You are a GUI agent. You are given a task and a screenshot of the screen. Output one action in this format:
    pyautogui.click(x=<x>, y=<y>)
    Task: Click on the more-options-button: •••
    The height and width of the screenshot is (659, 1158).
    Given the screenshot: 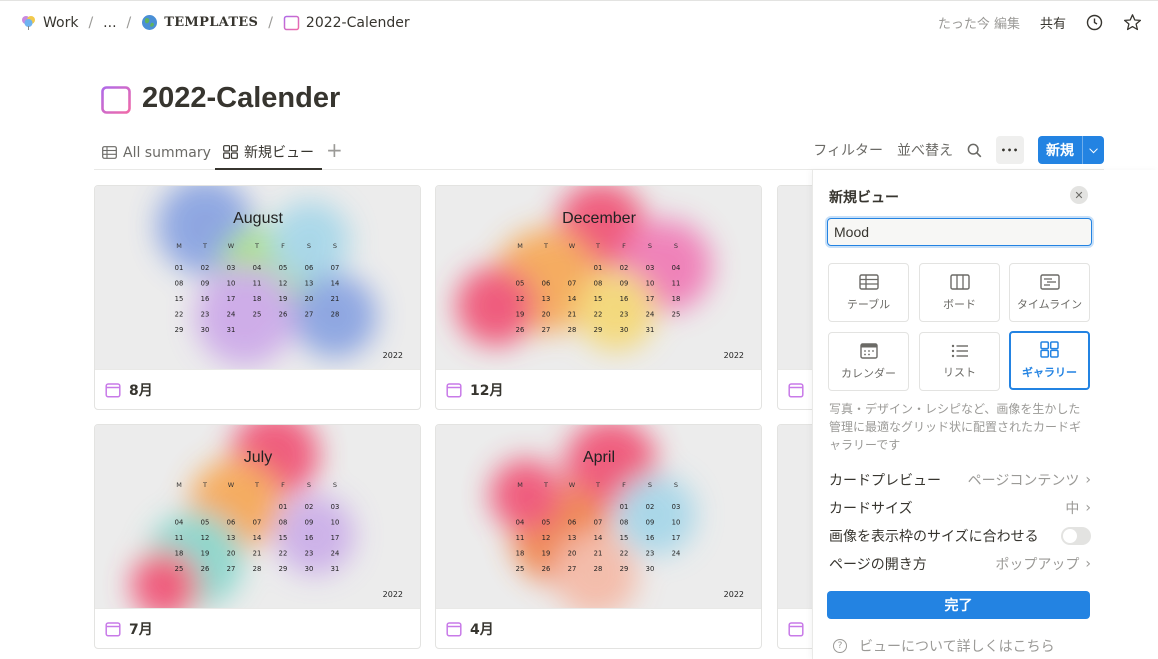 What is the action you would take?
    pyautogui.click(x=1010, y=150)
    